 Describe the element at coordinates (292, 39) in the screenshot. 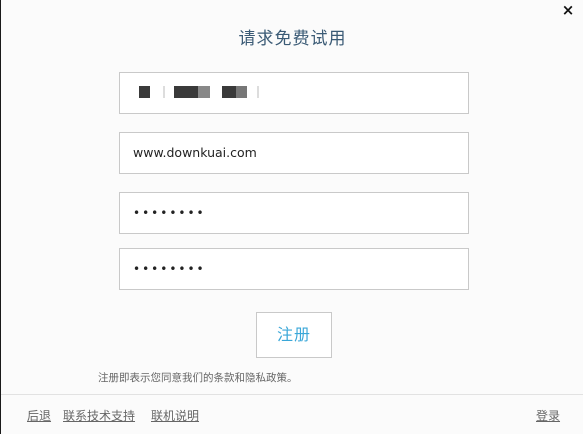

I see `dialog-title: 请求免费试用` at that location.